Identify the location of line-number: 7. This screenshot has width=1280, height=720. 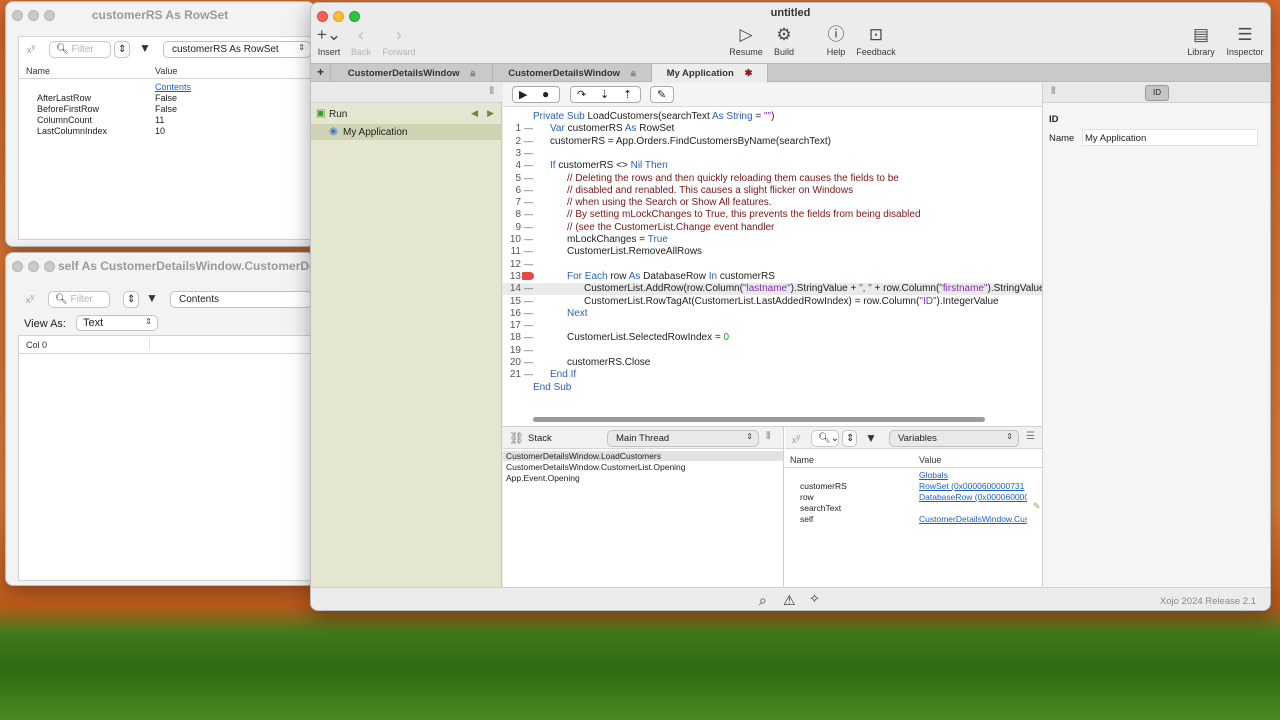
(512, 202).